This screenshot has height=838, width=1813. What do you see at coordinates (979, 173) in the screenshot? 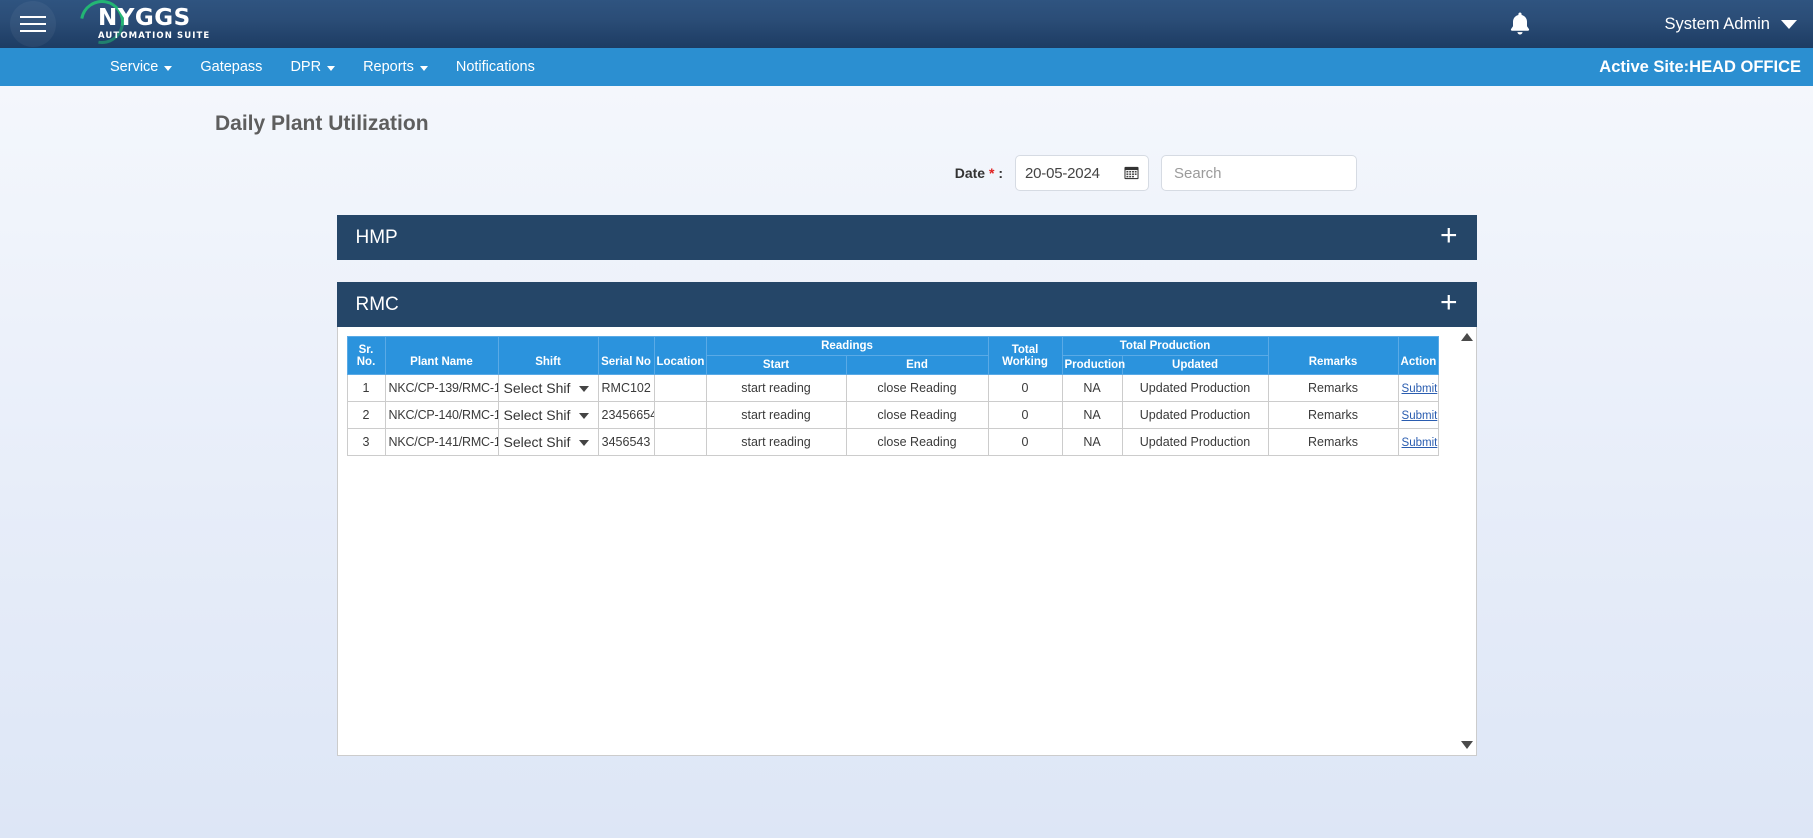
I see `date-label: Date * :` at bounding box center [979, 173].